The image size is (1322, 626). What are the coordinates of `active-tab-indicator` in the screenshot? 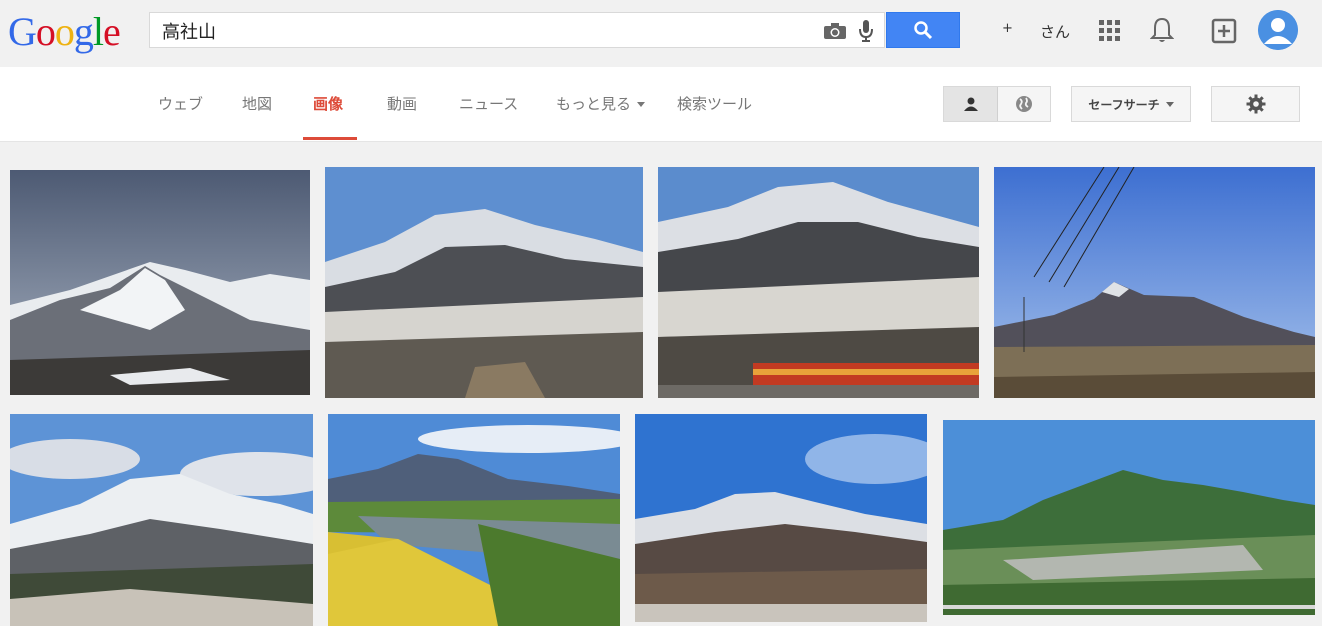 It's located at (330, 138).